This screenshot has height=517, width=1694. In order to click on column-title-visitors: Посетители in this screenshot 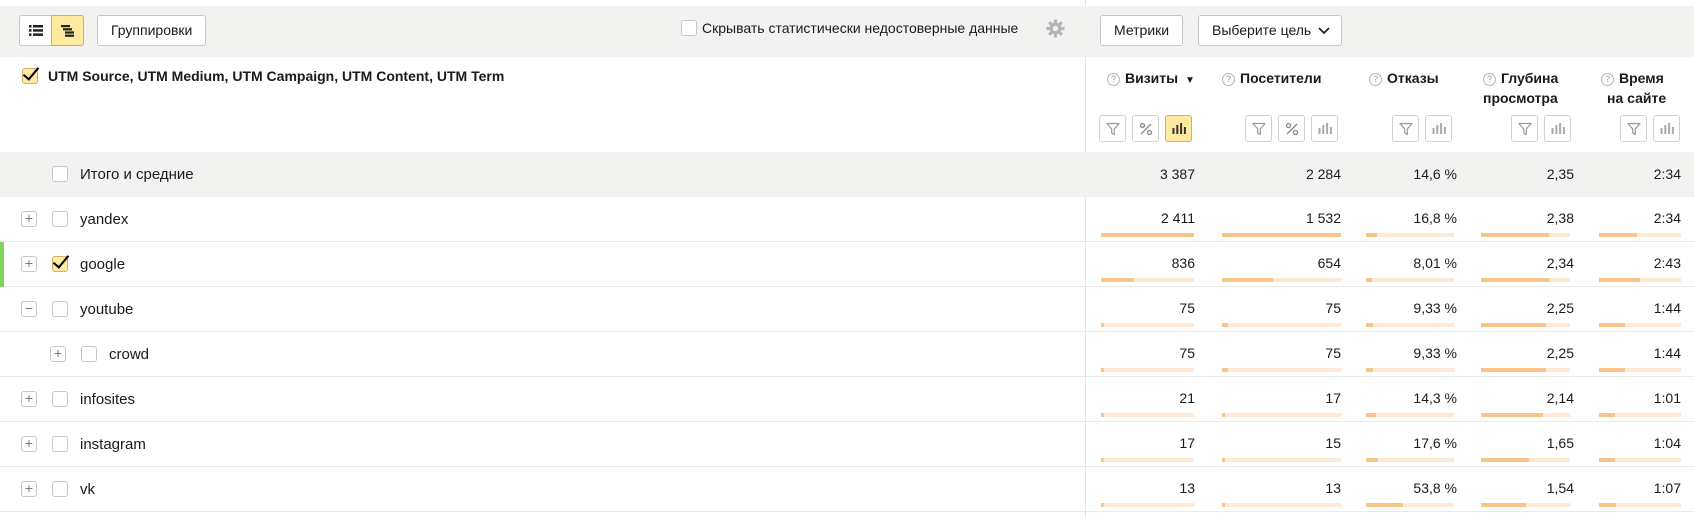, I will do `click(1281, 78)`.